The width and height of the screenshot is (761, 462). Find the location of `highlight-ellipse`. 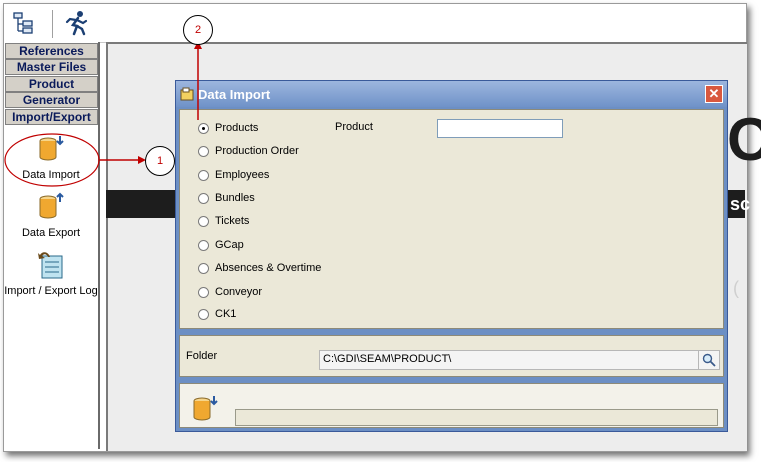

highlight-ellipse is located at coordinates (52, 160).